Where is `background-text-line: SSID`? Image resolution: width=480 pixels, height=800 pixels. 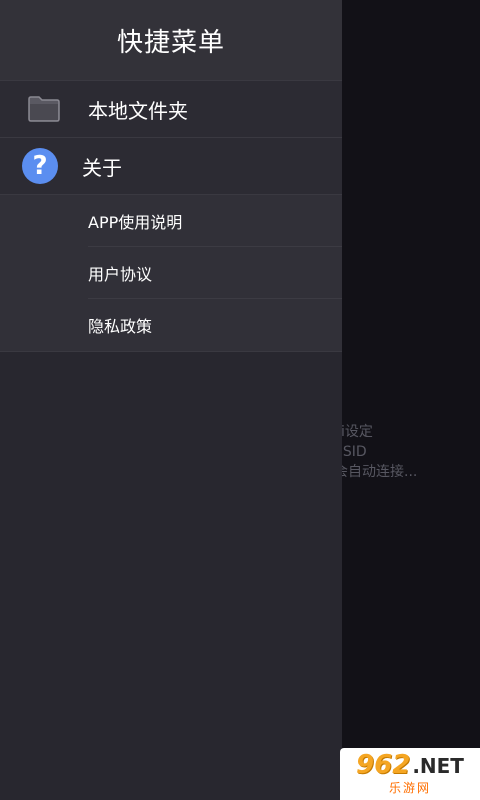 background-text-line: SSID is located at coordinates (350, 452).